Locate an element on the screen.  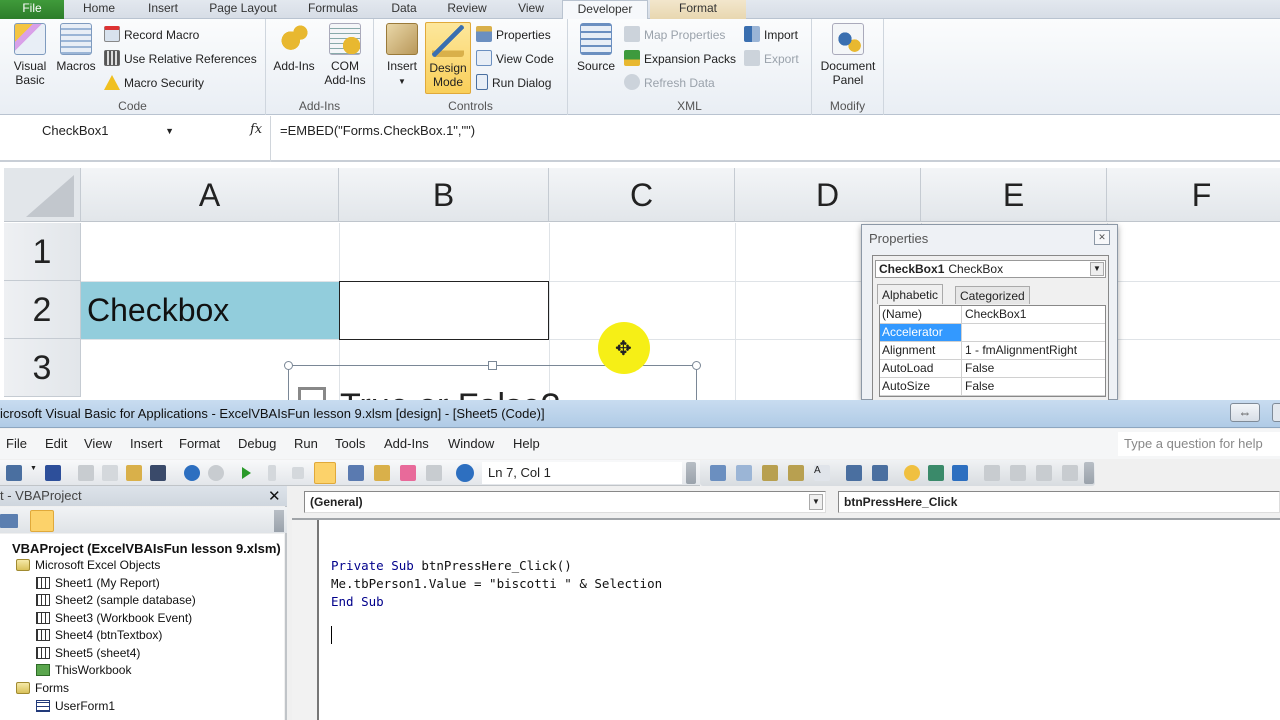
property-row: Accelerator is located at coordinates (992, 333).